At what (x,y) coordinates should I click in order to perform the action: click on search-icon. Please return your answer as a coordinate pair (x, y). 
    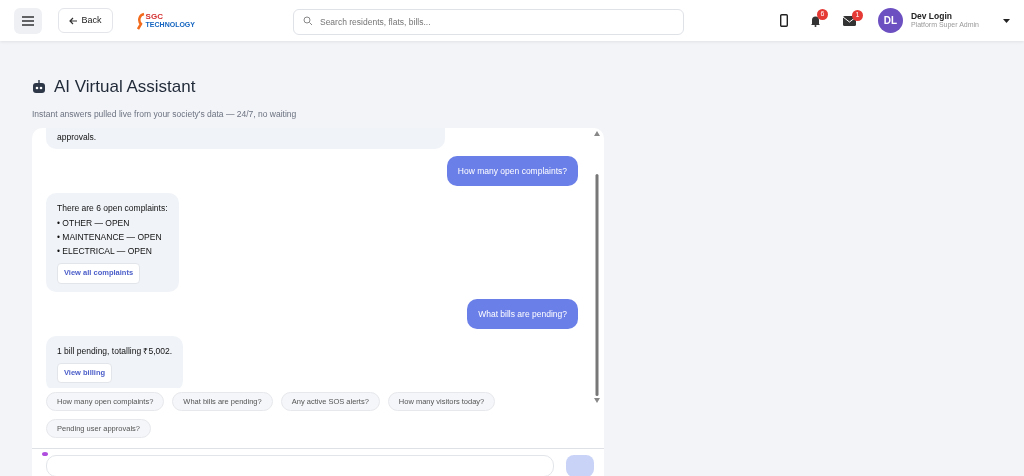
    Looking at the image, I should click on (307, 20).